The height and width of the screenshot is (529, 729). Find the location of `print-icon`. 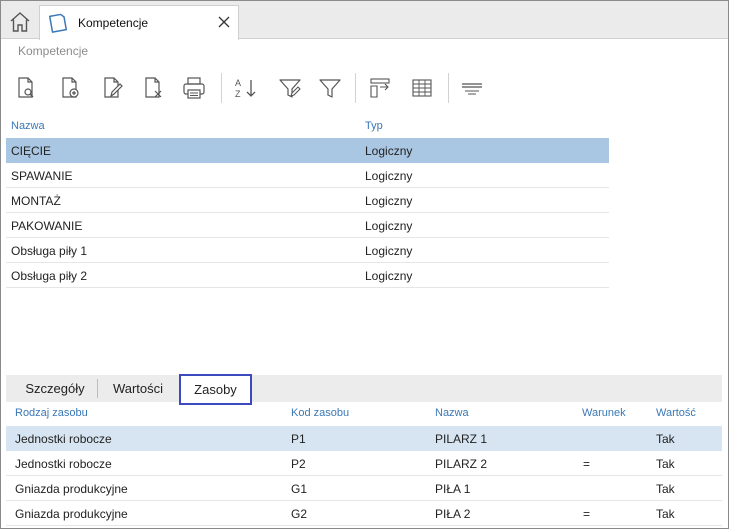

print-icon is located at coordinates (194, 88).